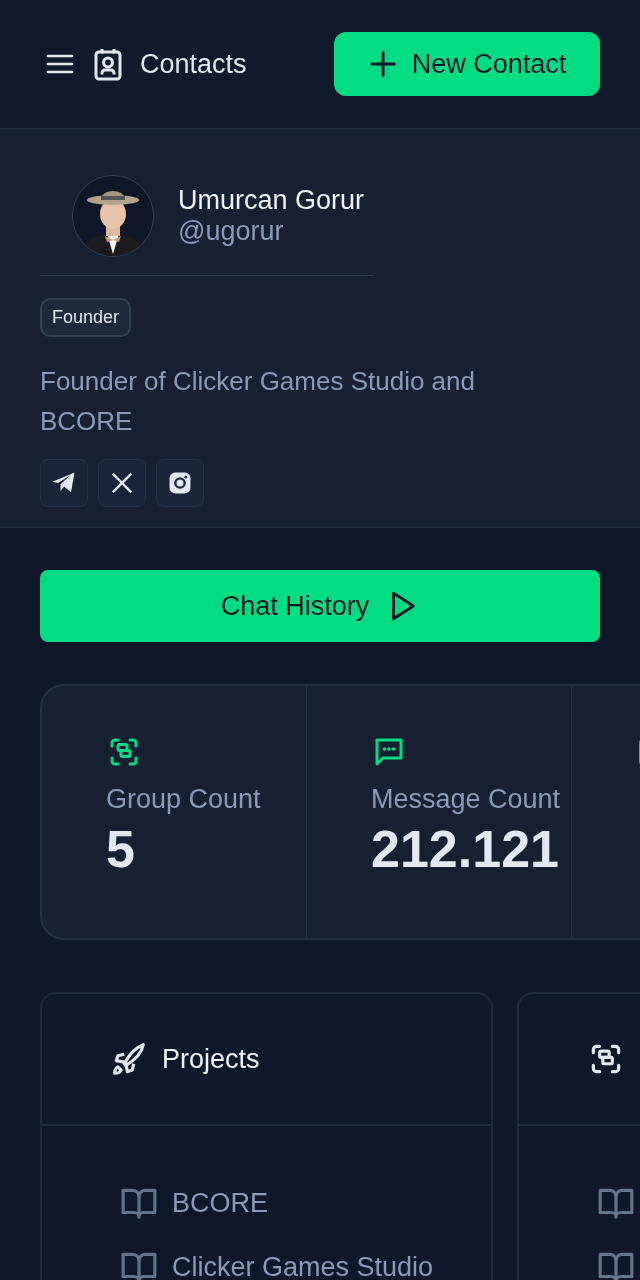 The image size is (640, 1280). Describe the element at coordinates (183, 799) in the screenshot. I see `stat-label: Group Count` at that location.